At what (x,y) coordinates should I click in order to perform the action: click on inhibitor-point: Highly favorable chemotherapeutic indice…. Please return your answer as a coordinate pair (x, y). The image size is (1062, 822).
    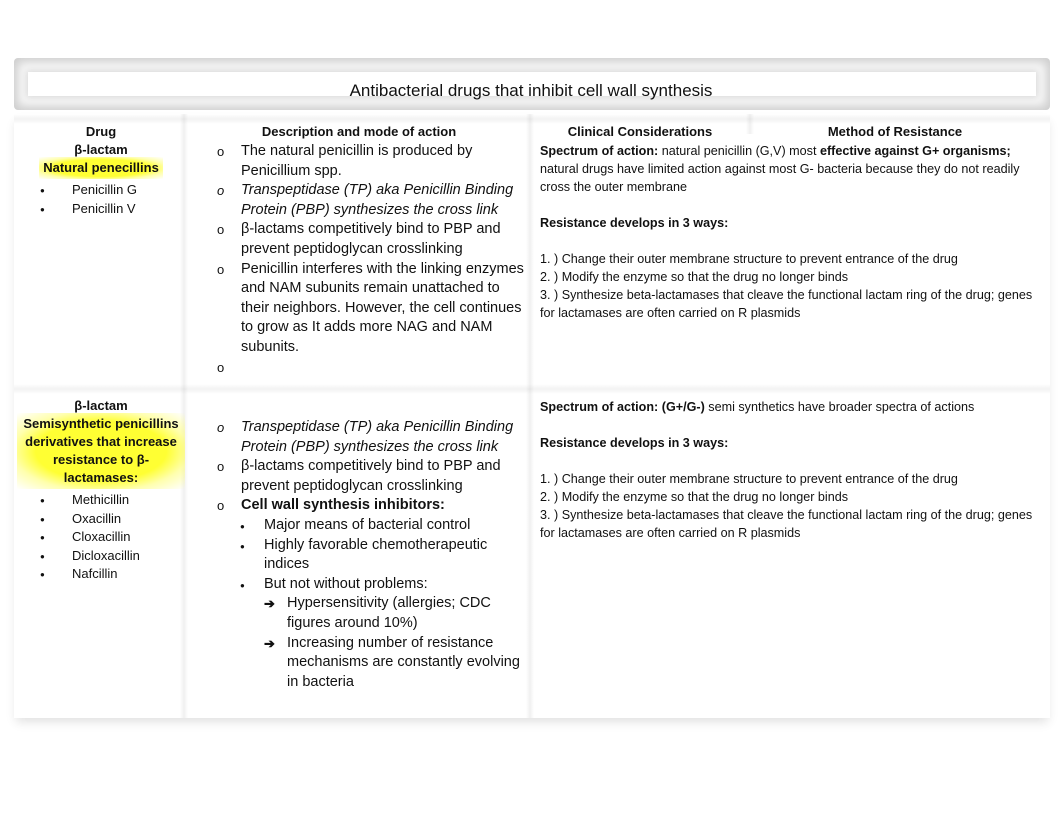
    Looking at the image, I should click on (372, 555).